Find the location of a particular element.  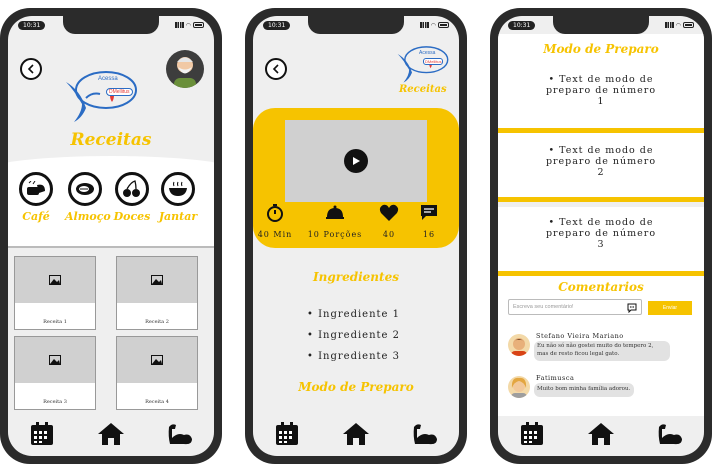

serving-dish-icon is located at coordinates (335, 212).